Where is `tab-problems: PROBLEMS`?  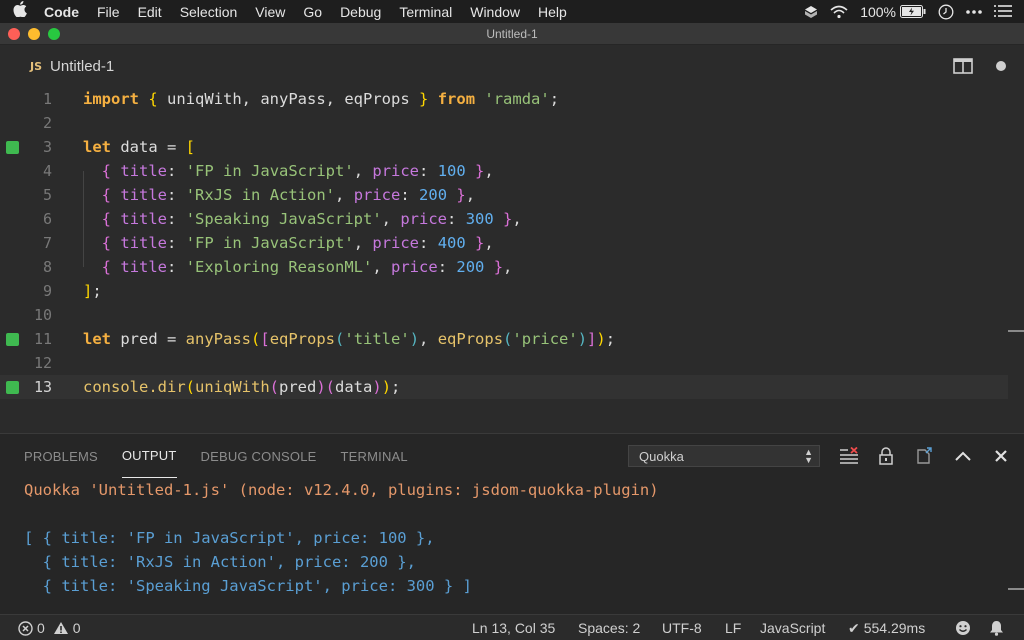 tab-problems: PROBLEMS is located at coordinates (61, 456).